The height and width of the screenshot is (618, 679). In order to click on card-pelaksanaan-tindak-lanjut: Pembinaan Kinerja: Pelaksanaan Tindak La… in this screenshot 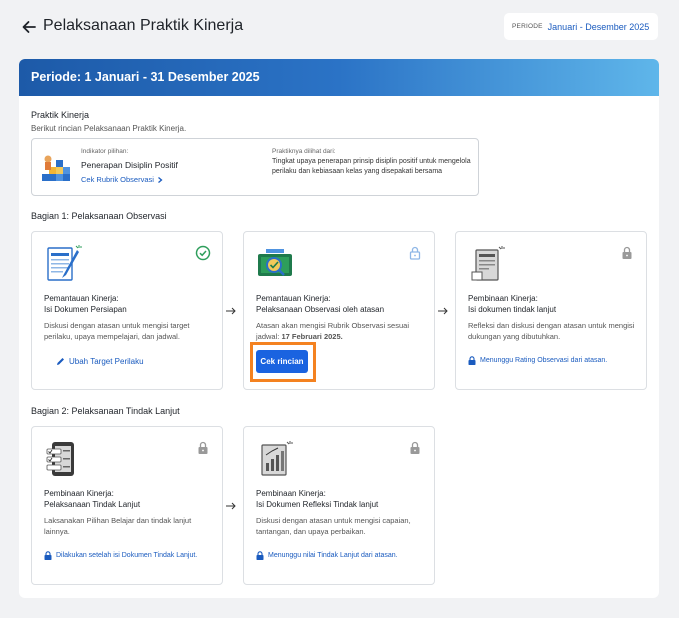, I will do `click(127, 505)`.